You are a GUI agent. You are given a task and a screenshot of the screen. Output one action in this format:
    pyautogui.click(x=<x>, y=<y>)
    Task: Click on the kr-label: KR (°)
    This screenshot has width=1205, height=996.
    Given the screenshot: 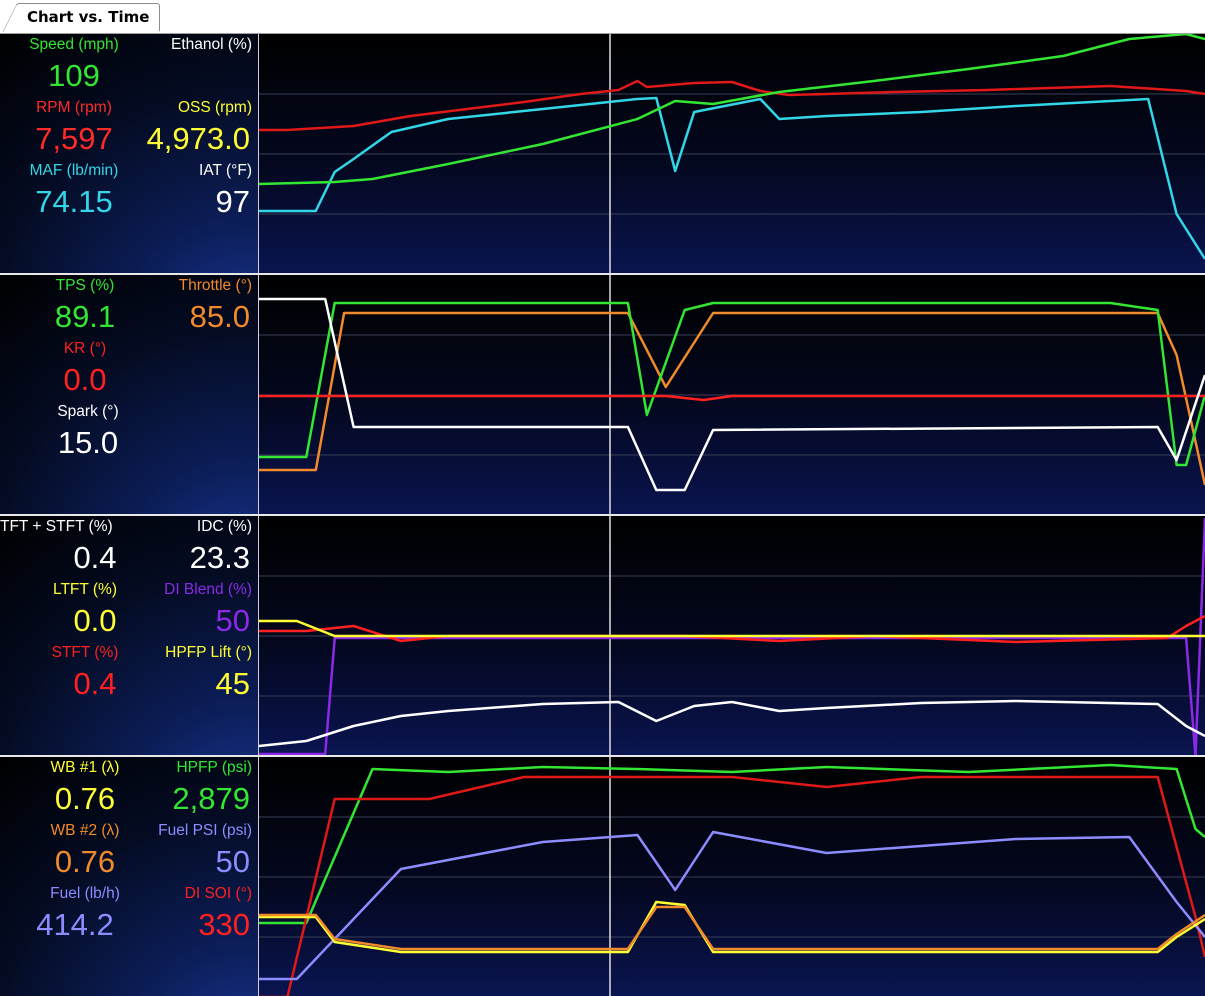 What is the action you would take?
    pyautogui.click(x=85, y=348)
    